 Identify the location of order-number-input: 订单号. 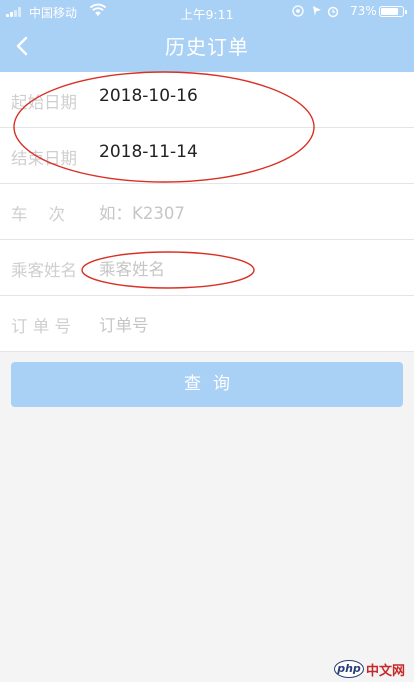
(249, 324).